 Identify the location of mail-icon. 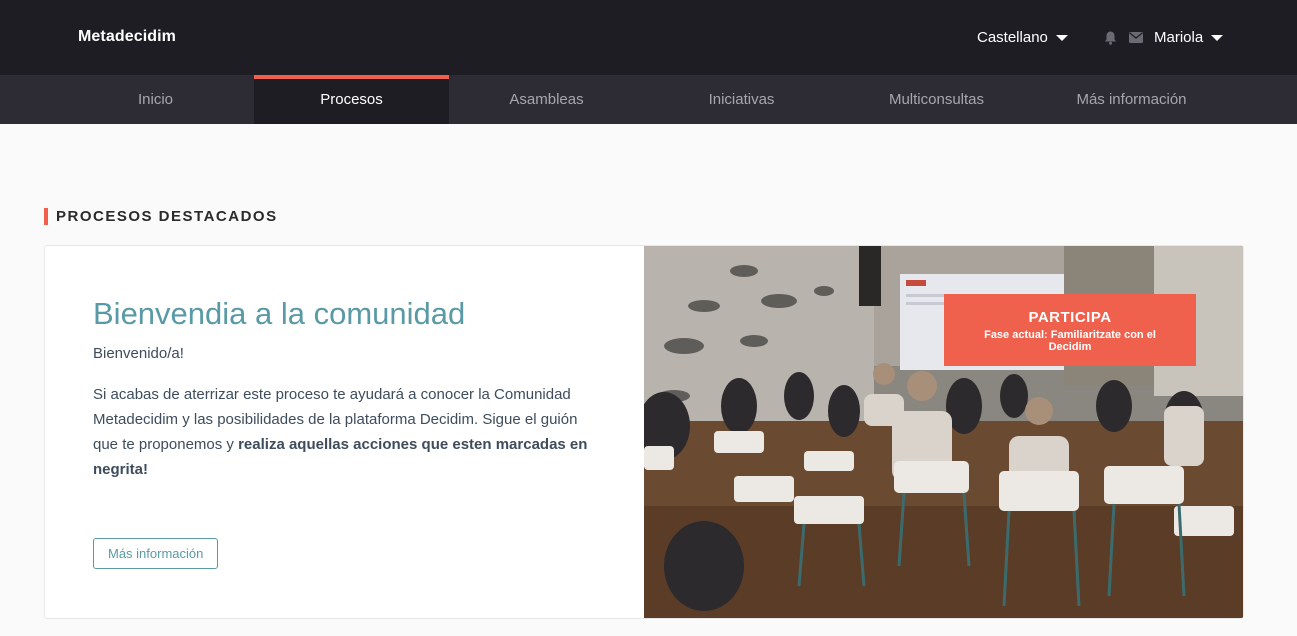
(1136, 37).